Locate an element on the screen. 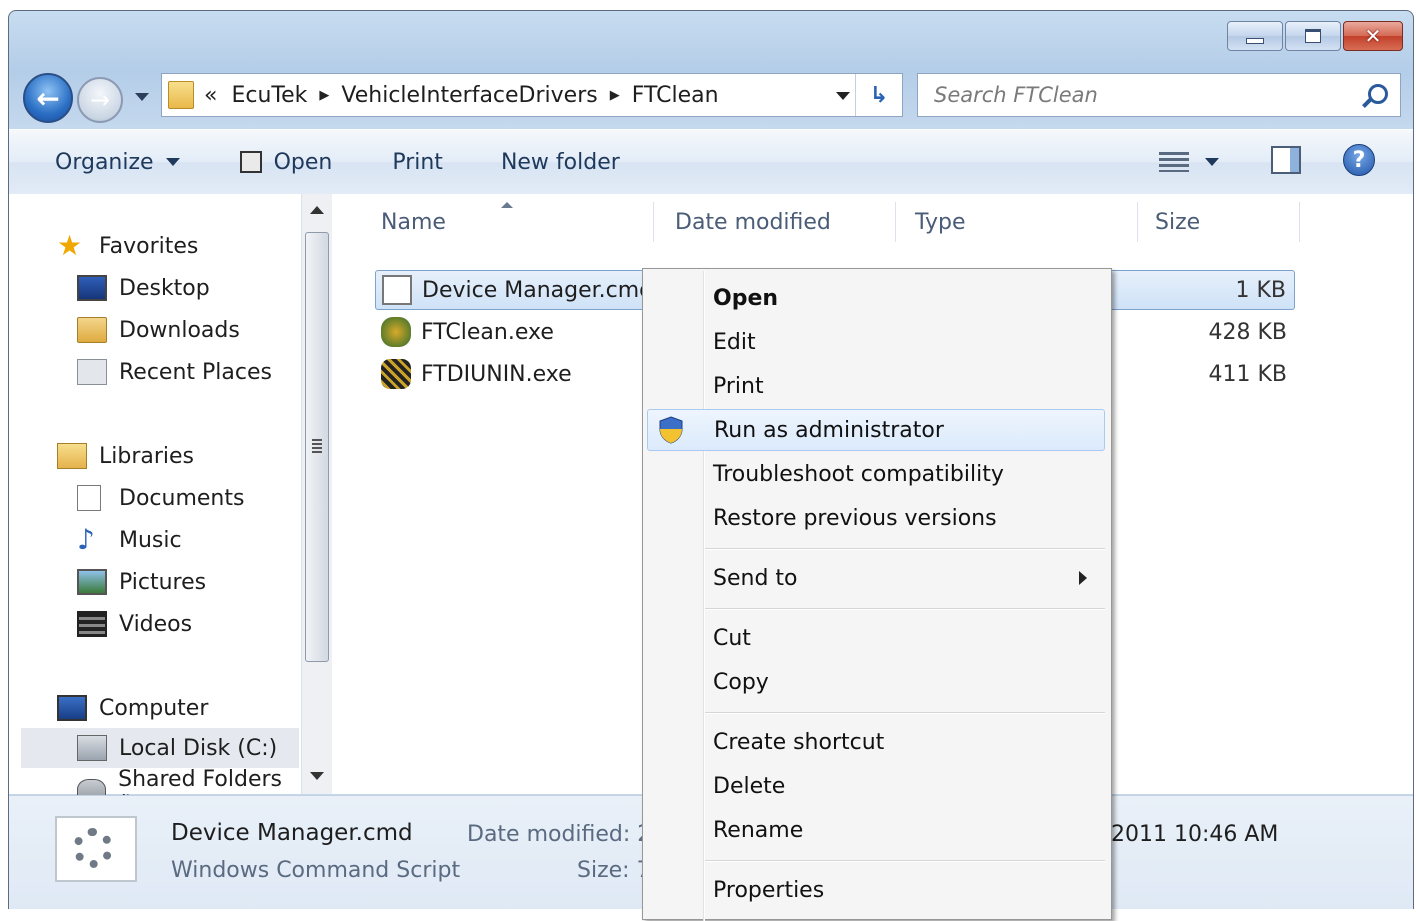 Image resolution: width=1416 pixels, height=921 pixels. desktop-icon is located at coordinates (92, 288).